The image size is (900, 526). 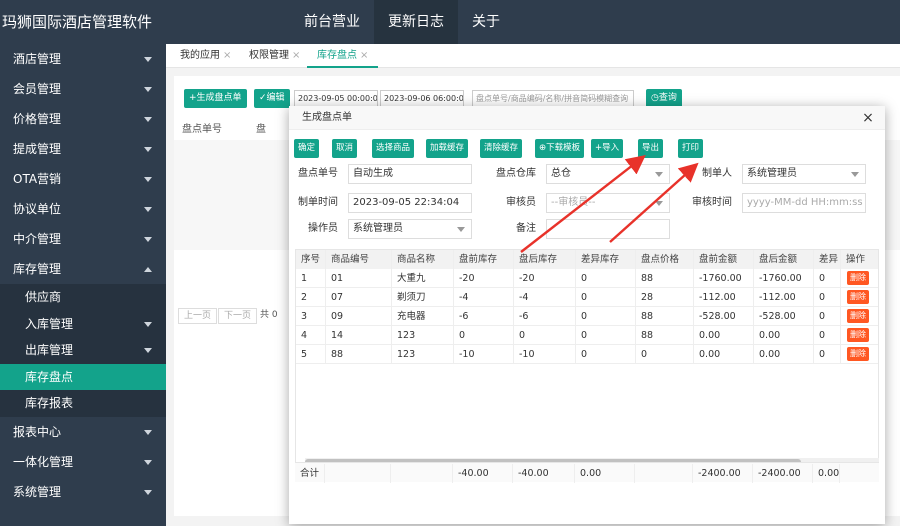 What do you see at coordinates (583, 204) in the screenshot?
I see `arrow-to-export` at bounding box center [583, 204].